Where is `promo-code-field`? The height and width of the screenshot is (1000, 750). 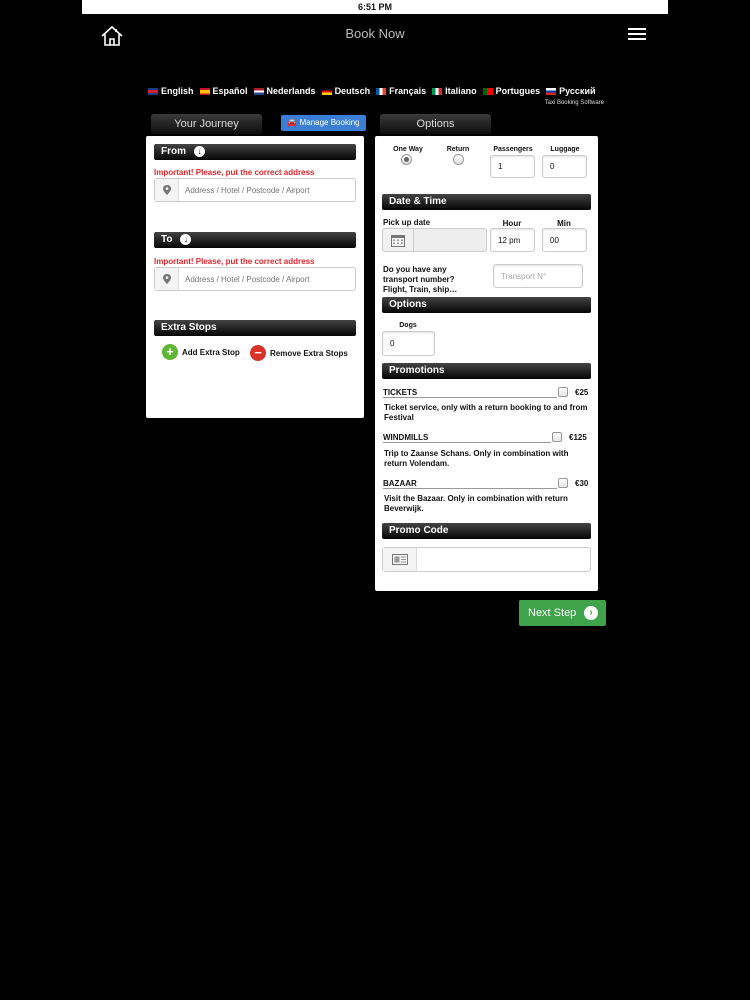 promo-code-field is located at coordinates (486, 559).